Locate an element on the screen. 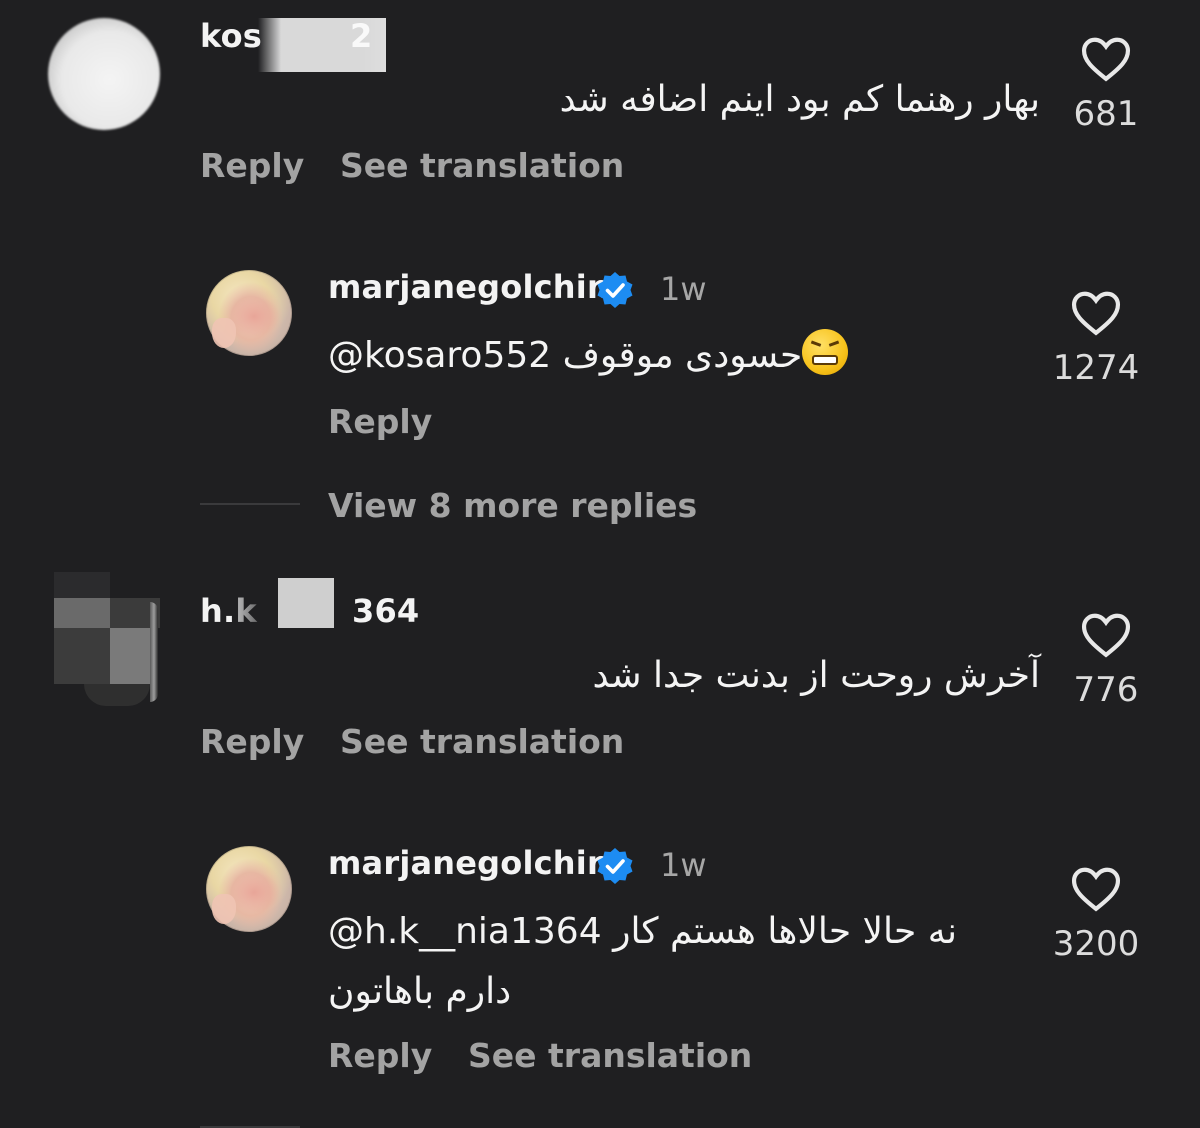 The width and height of the screenshot is (1200, 1128). reply-text-body: حسودی موقوف is located at coordinates (682, 355).